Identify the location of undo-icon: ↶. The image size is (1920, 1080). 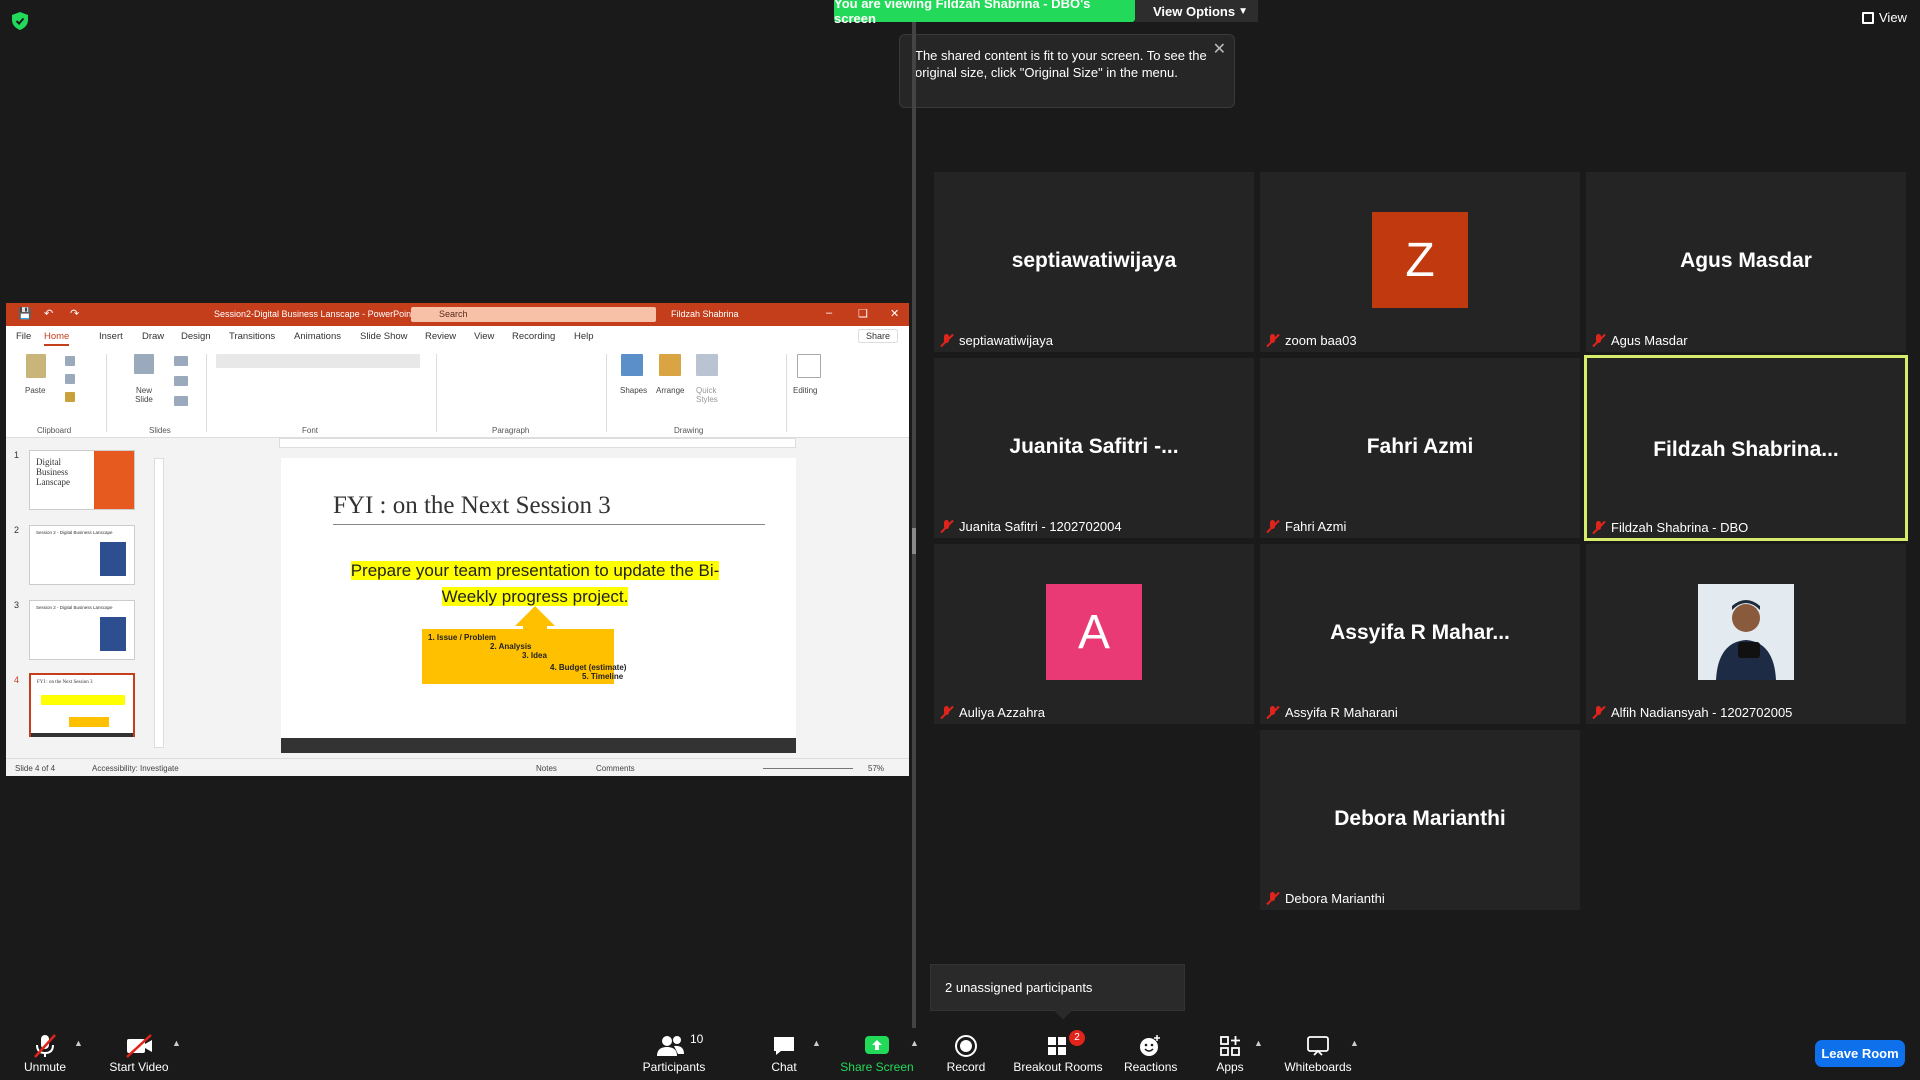
(48, 313).